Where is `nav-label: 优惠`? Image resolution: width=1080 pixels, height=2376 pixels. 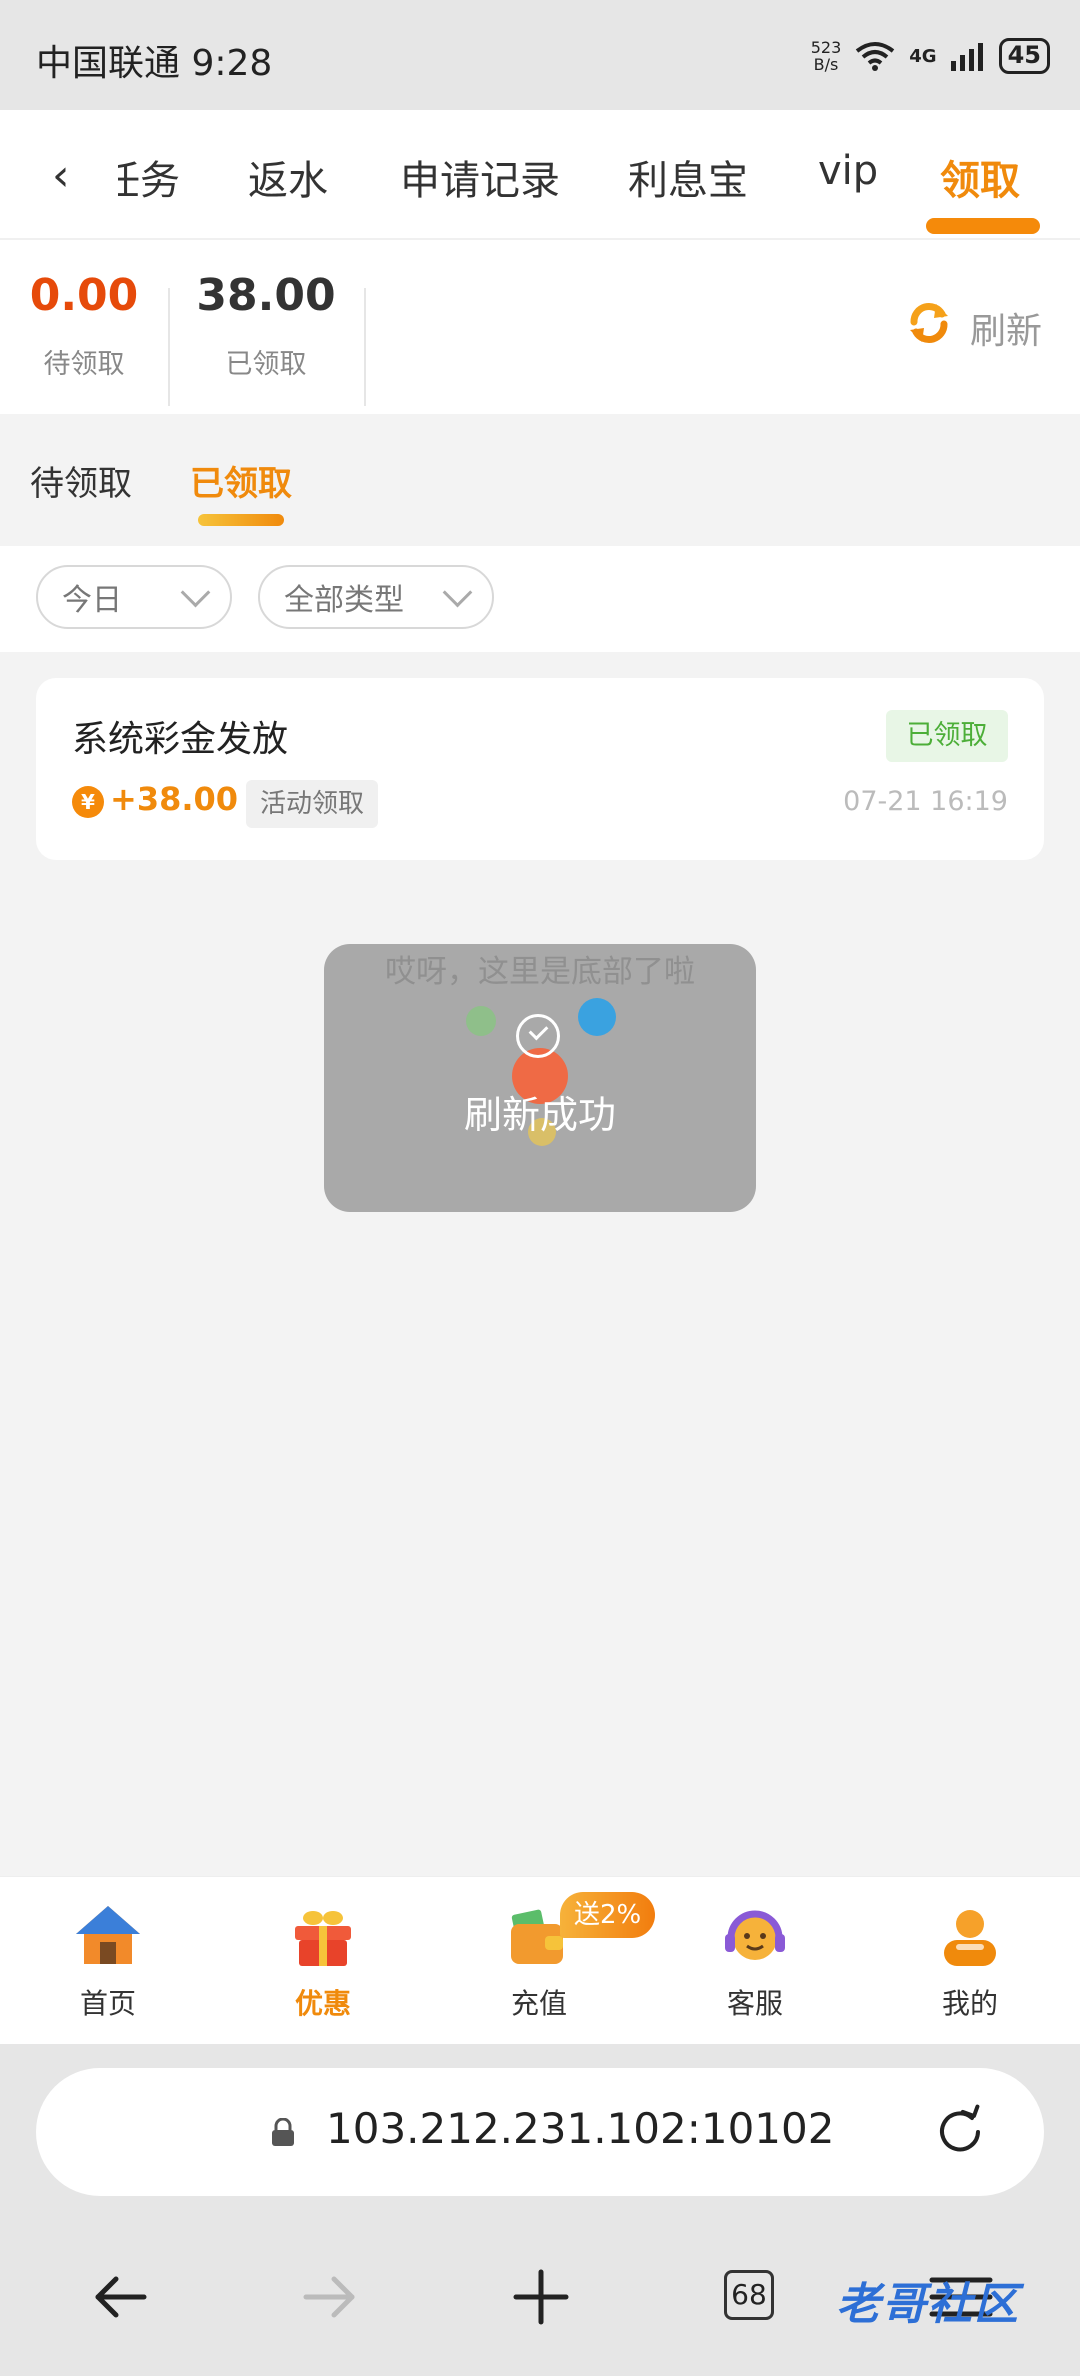 nav-label: 优惠 is located at coordinates (322, 2003).